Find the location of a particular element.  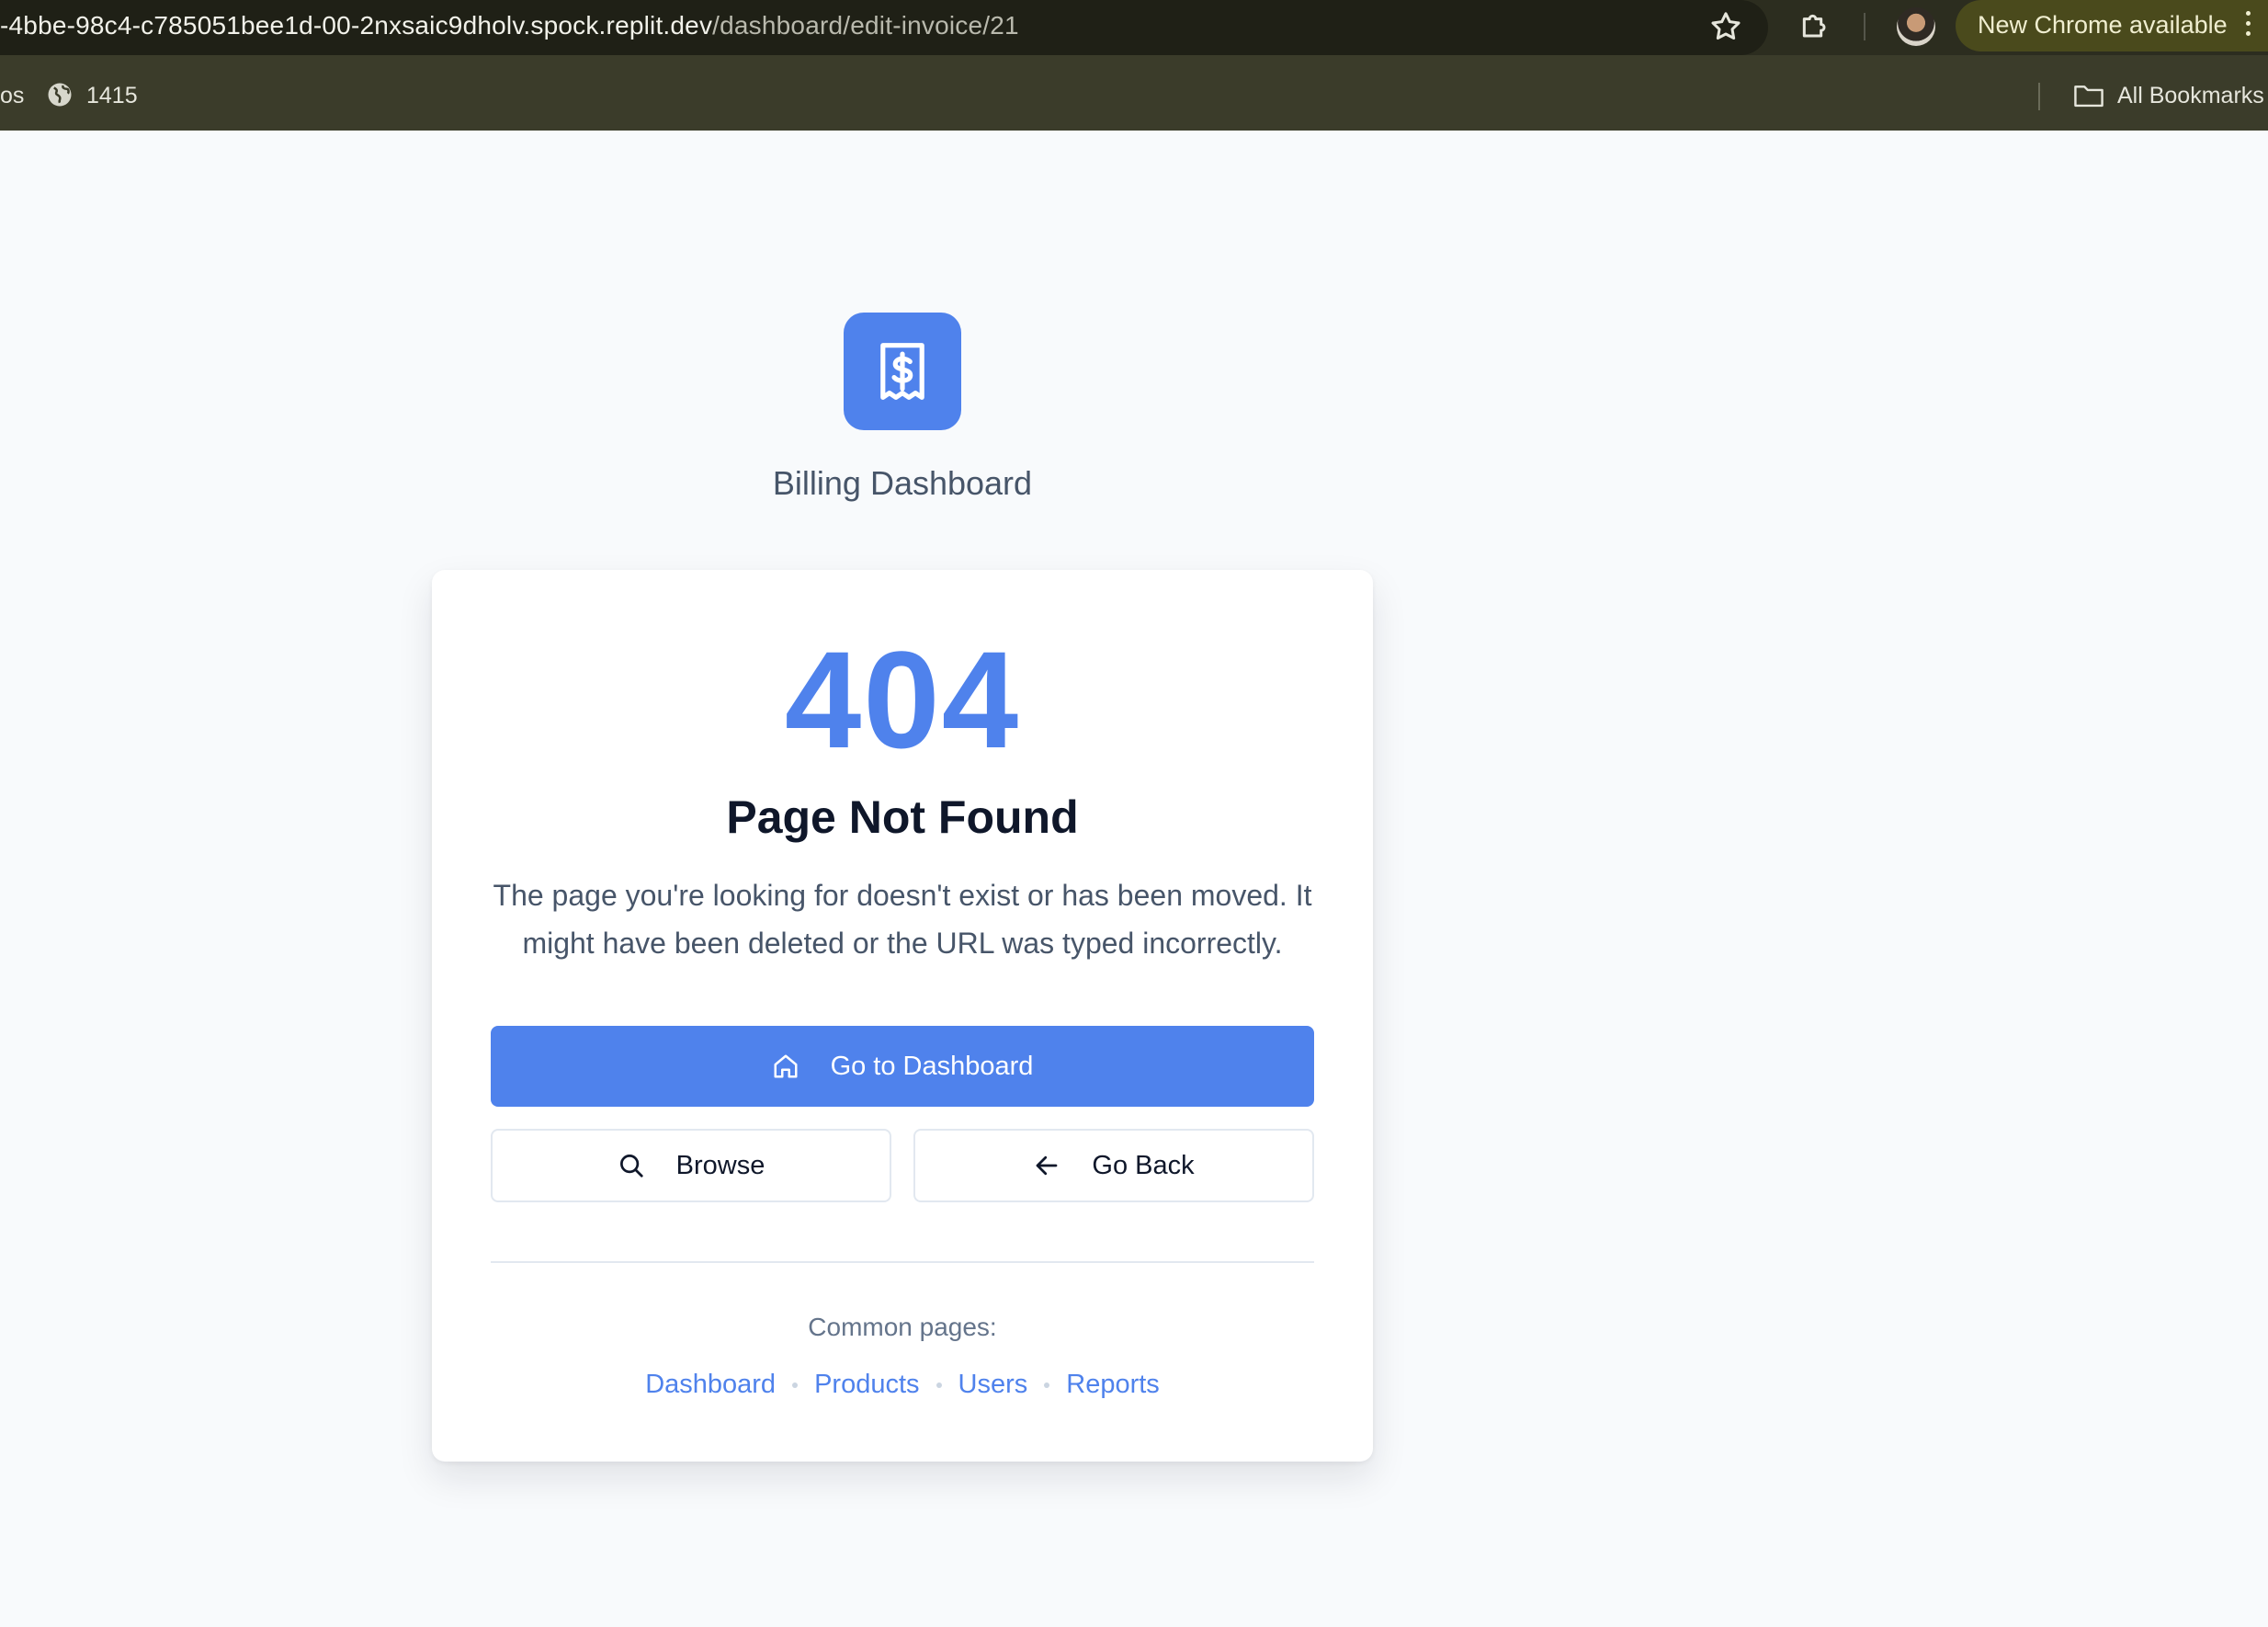

bookmark-item: 1415 is located at coordinates (112, 96).